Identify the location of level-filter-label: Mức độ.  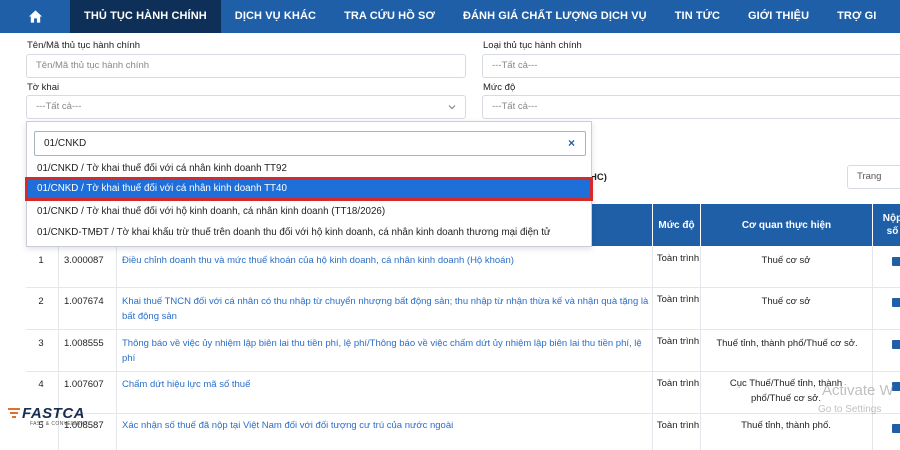
(499, 87).